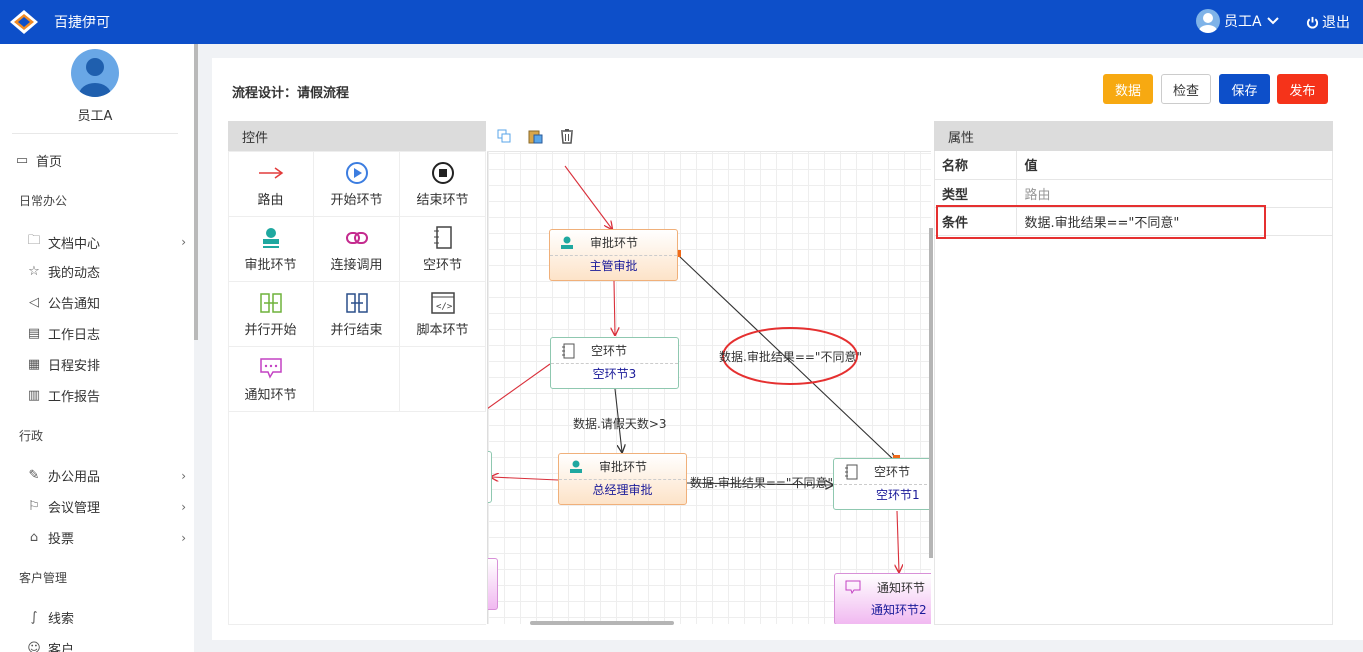 The height and width of the screenshot is (652, 1363). Describe the element at coordinates (356, 238) in the screenshot. I see `link-icon` at that location.